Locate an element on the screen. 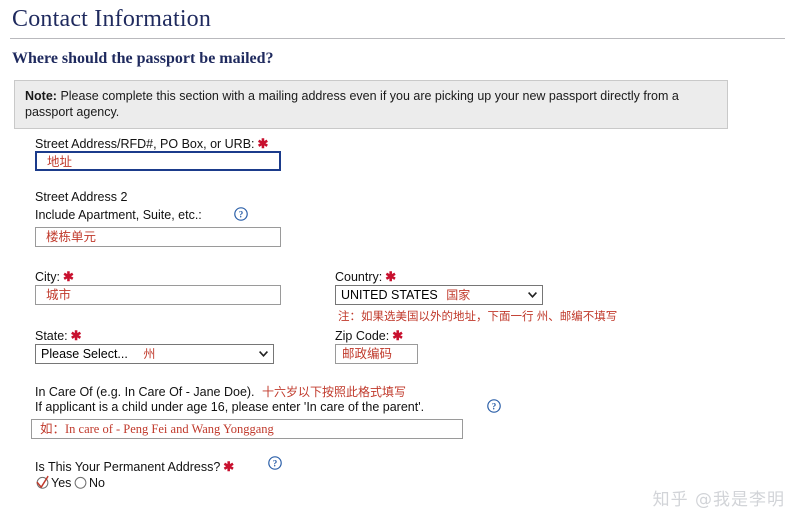  country-label: Country: ✱ is located at coordinates (365, 277).